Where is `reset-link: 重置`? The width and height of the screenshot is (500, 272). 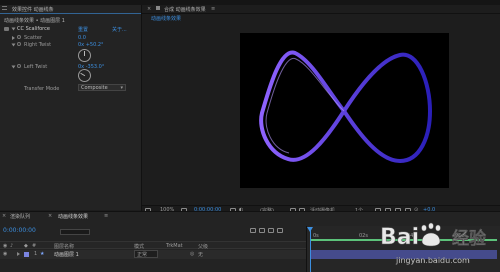
reset-link: 重置 is located at coordinates (83, 29).